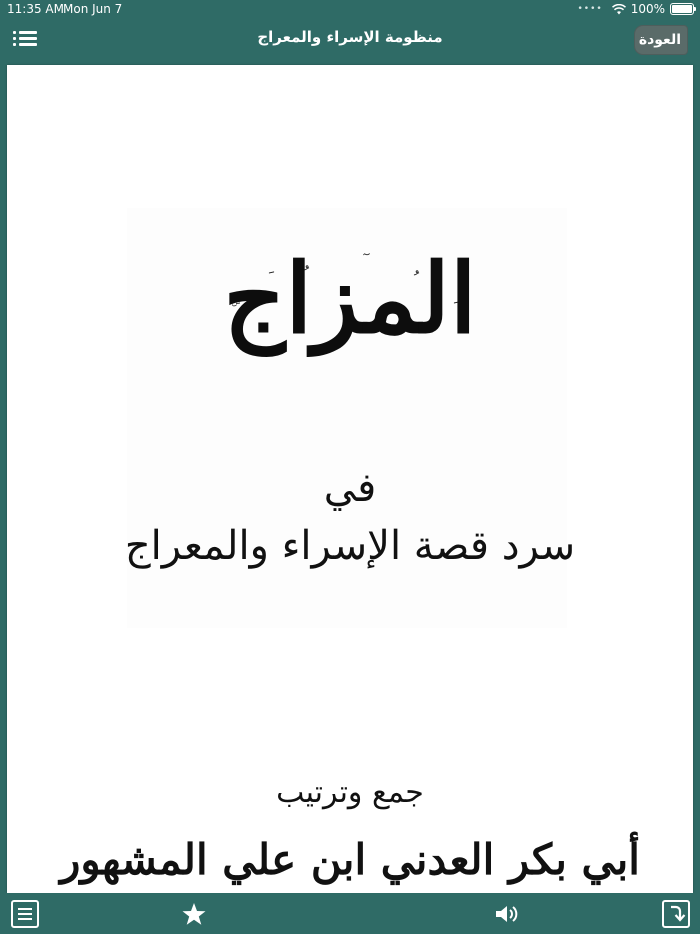 This screenshot has height=934, width=700. I want to click on signal-dots-icon: ••••, so click(590, 9).